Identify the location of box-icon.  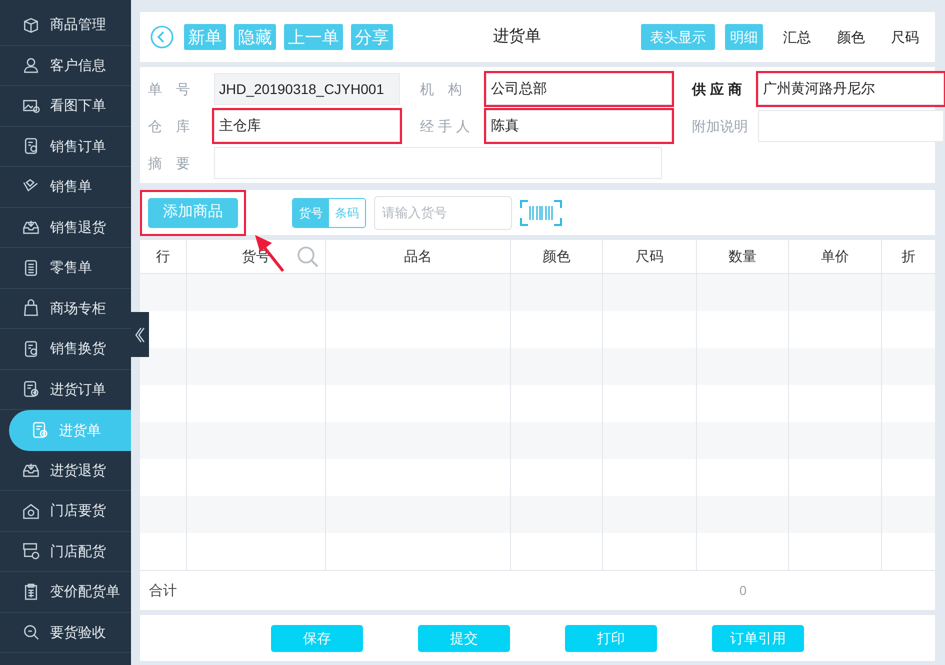
(31, 25).